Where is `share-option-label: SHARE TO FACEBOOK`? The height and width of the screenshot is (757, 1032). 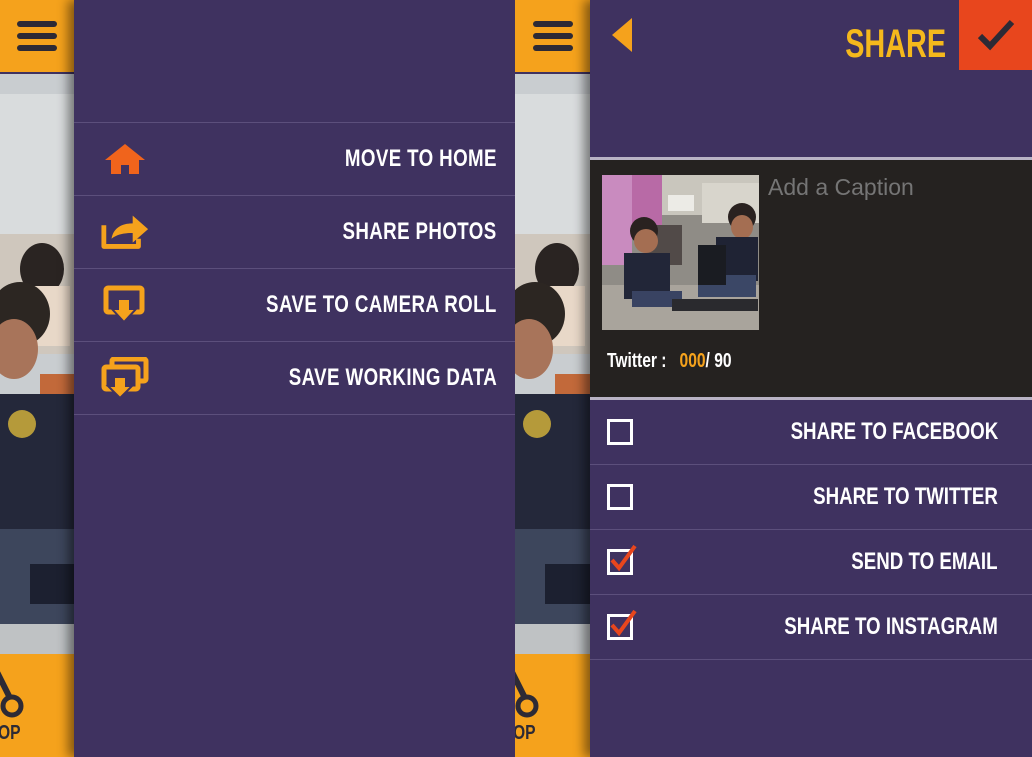
share-option-label: SHARE TO FACEBOOK is located at coordinates (894, 431).